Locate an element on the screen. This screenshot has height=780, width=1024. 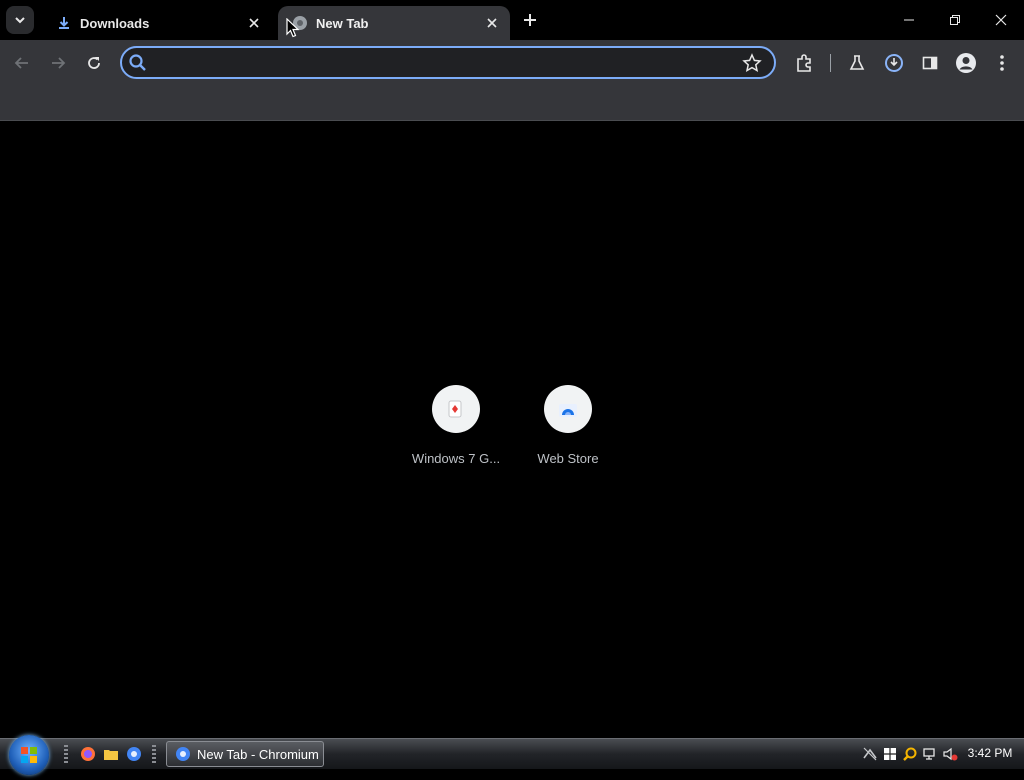
labs-button is located at coordinates (857, 63).